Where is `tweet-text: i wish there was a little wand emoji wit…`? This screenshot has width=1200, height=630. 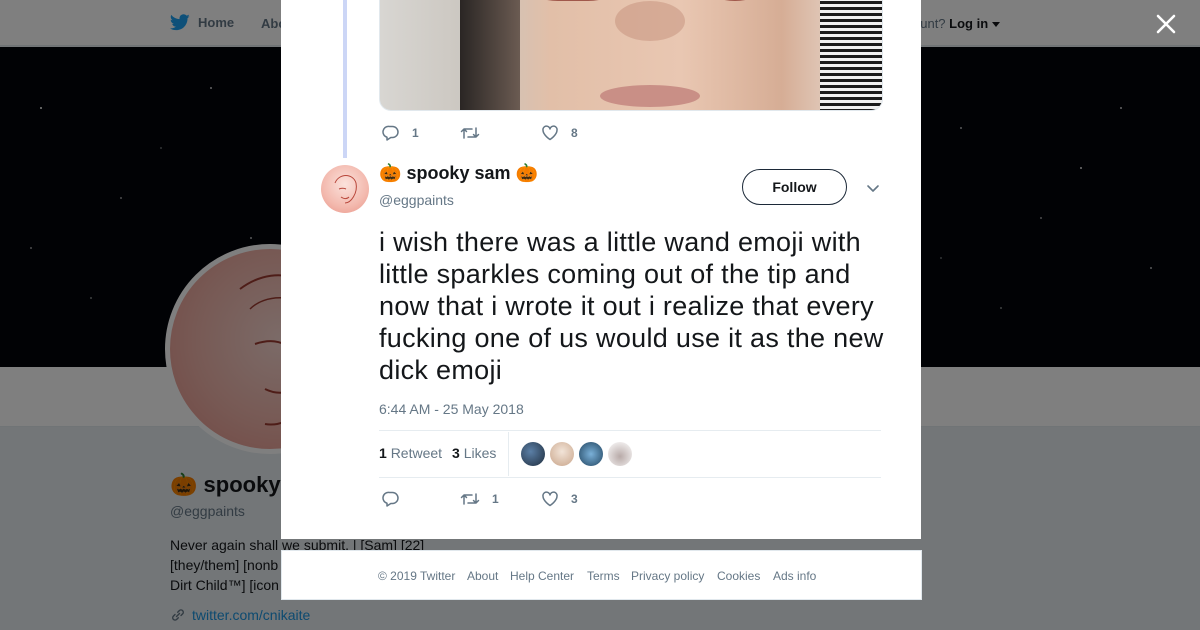
tweet-text: i wish there was a little wand emoji wit… is located at coordinates (631, 306).